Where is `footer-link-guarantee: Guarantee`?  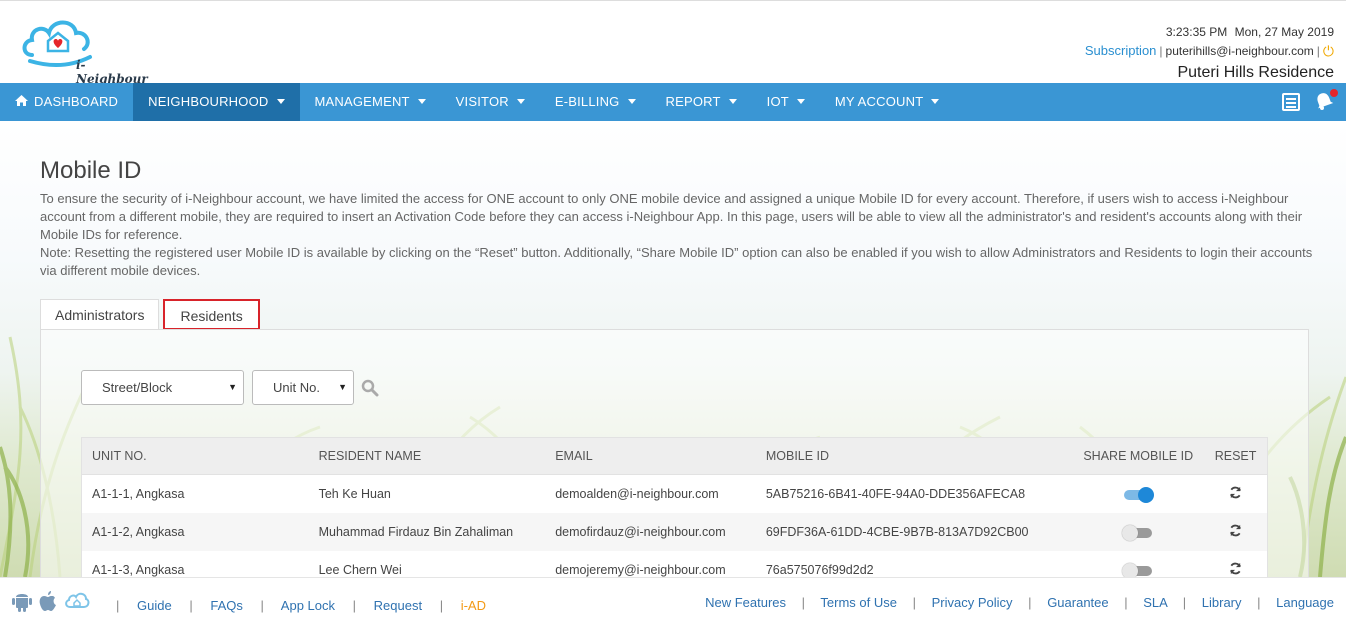 footer-link-guarantee: Guarantee is located at coordinates (1077, 602).